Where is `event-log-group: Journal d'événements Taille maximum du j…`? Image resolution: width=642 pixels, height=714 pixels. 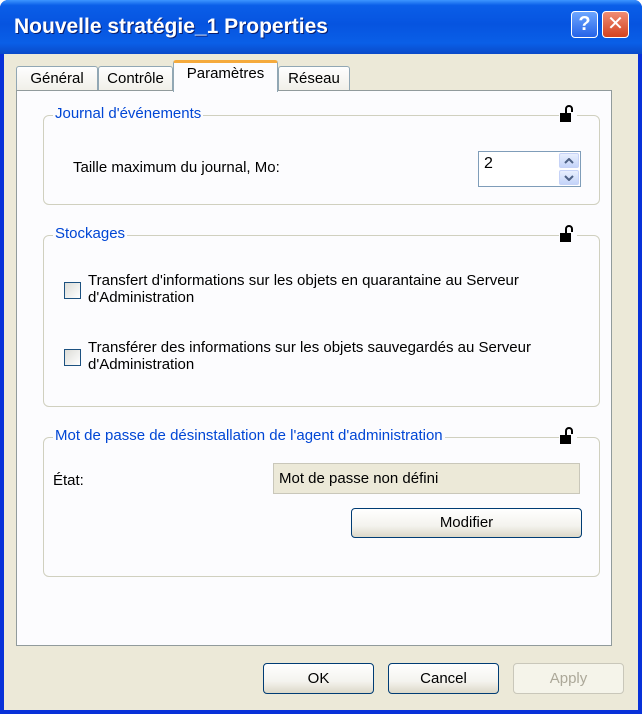
event-log-group: Journal d'événements Taille maximum du j… is located at coordinates (321, 155).